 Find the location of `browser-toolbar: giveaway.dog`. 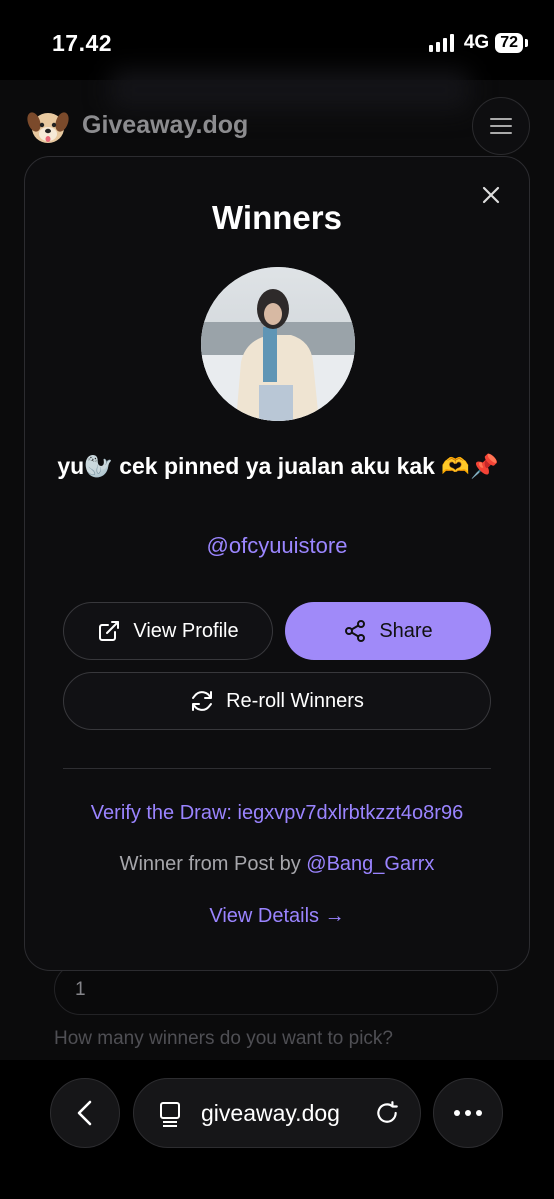

browser-toolbar: giveaway.dog is located at coordinates (277, 1129).